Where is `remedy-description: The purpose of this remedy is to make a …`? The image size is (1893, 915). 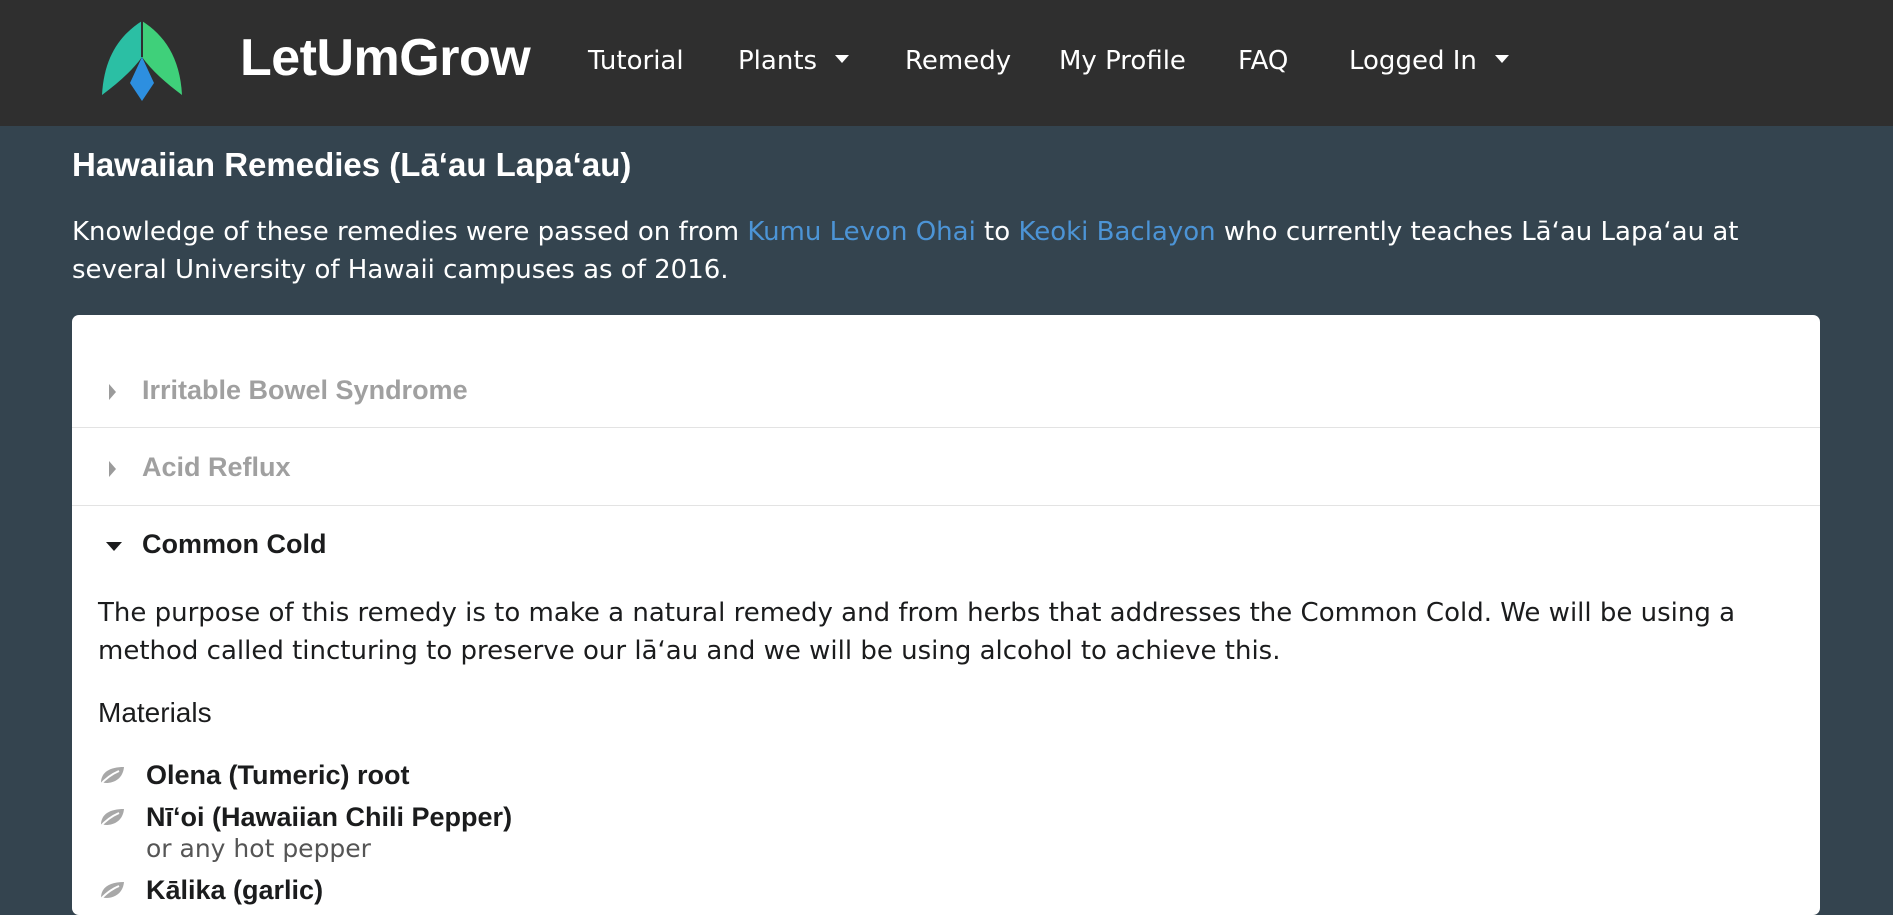
remedy-description: The purpose of this remedy is to make a … is located at coordinates (917, 632).